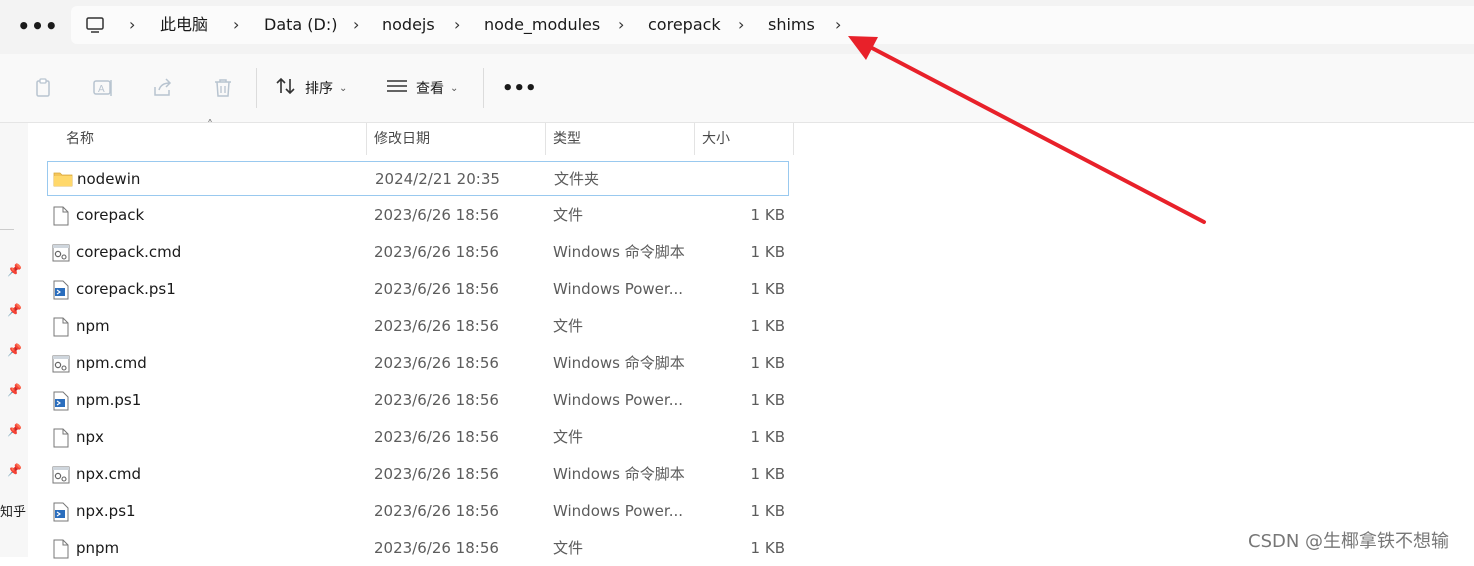  Describe the element at coordinates (1027, 130) in the screenshot. I see `red-annotation-arrow` at that location.